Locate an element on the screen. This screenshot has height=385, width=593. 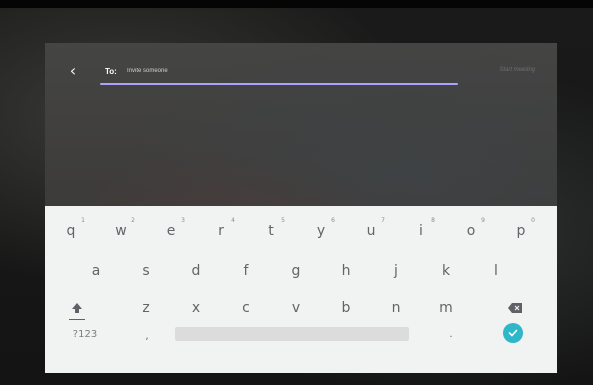
key-label: c is located at coordinates (246, 308).